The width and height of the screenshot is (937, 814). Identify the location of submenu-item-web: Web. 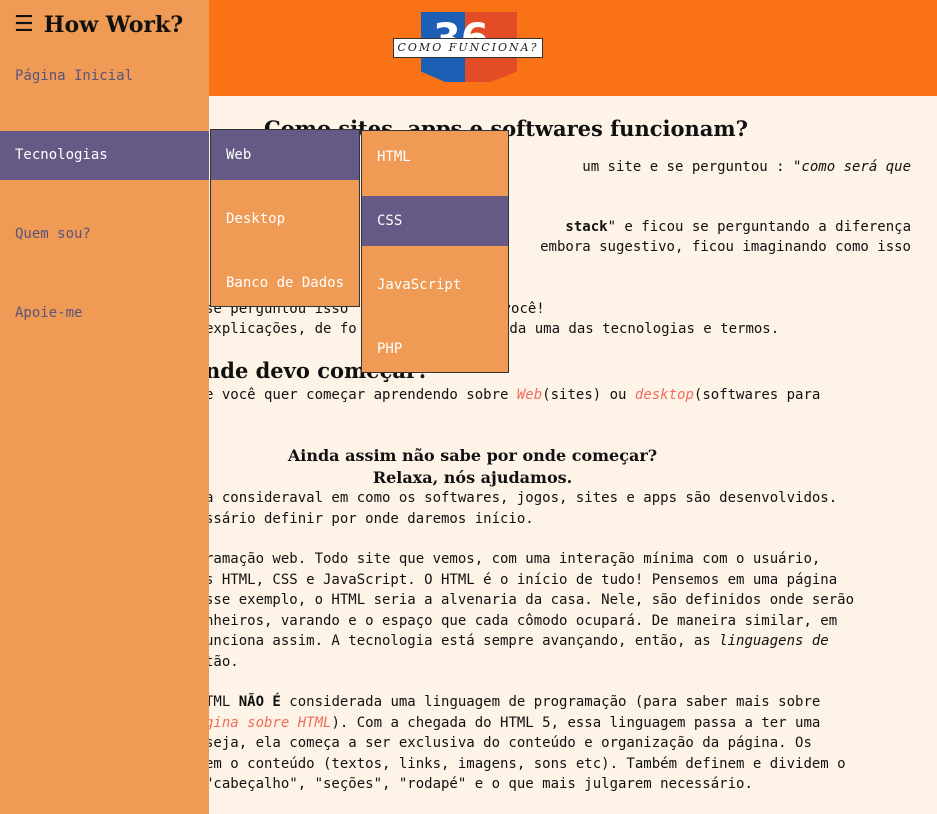
(285, 155).